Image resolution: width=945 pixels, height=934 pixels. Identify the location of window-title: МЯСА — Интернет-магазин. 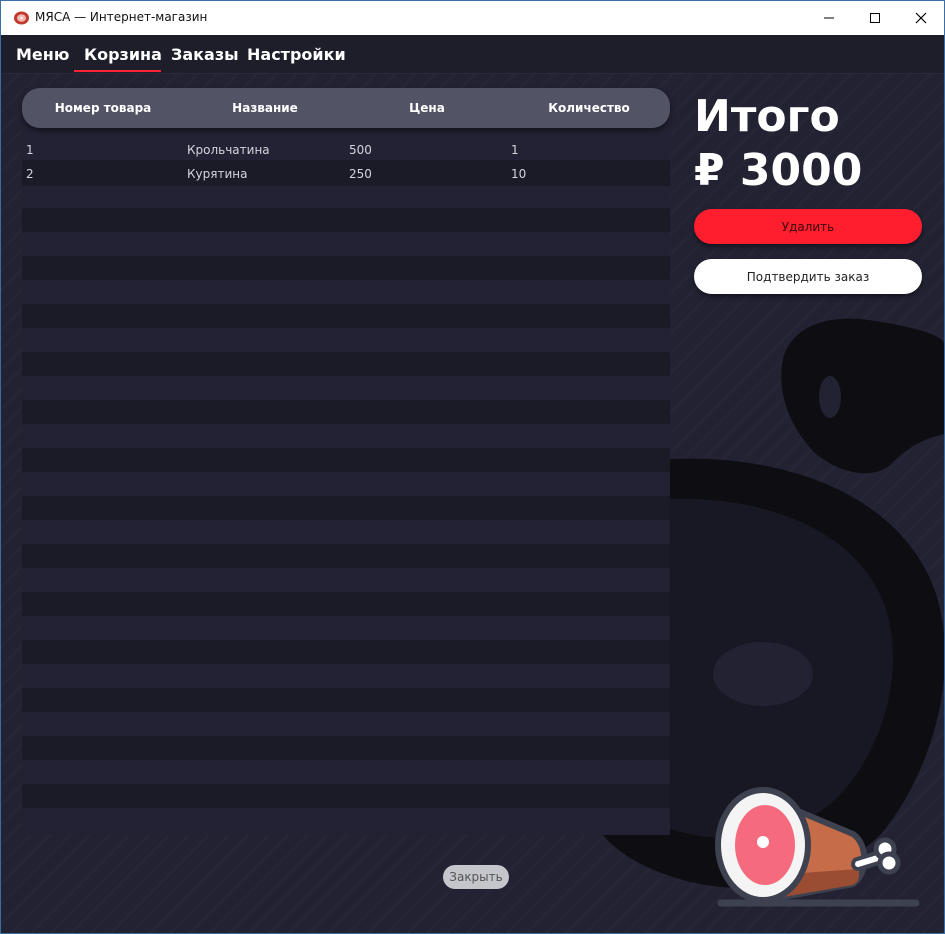
(121, 17).